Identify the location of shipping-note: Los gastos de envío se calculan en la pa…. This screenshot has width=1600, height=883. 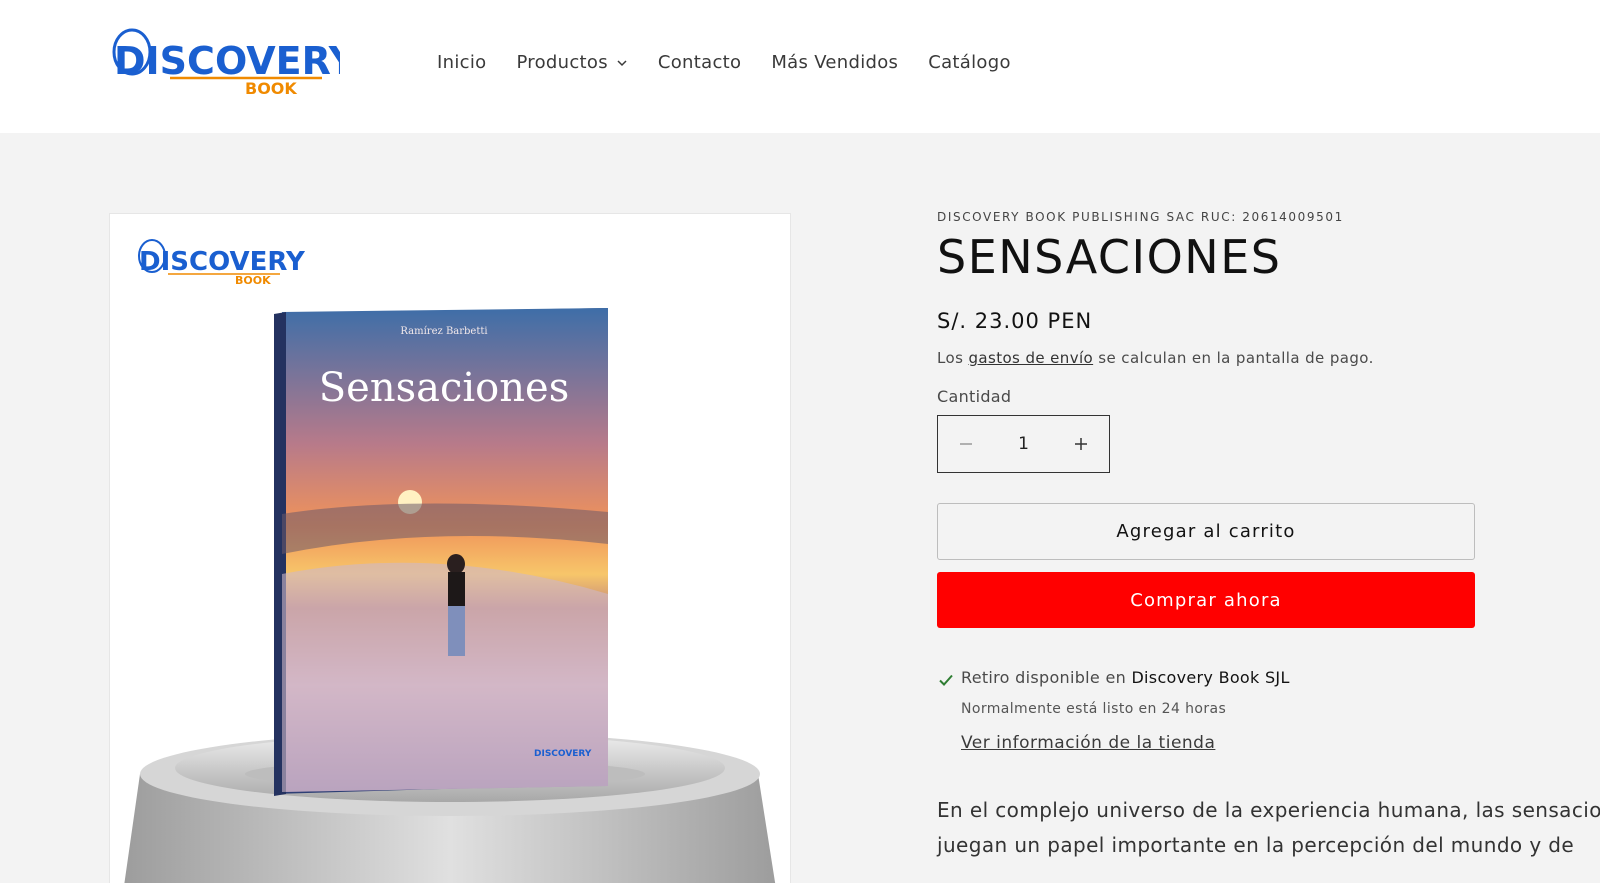
(1268, 358).